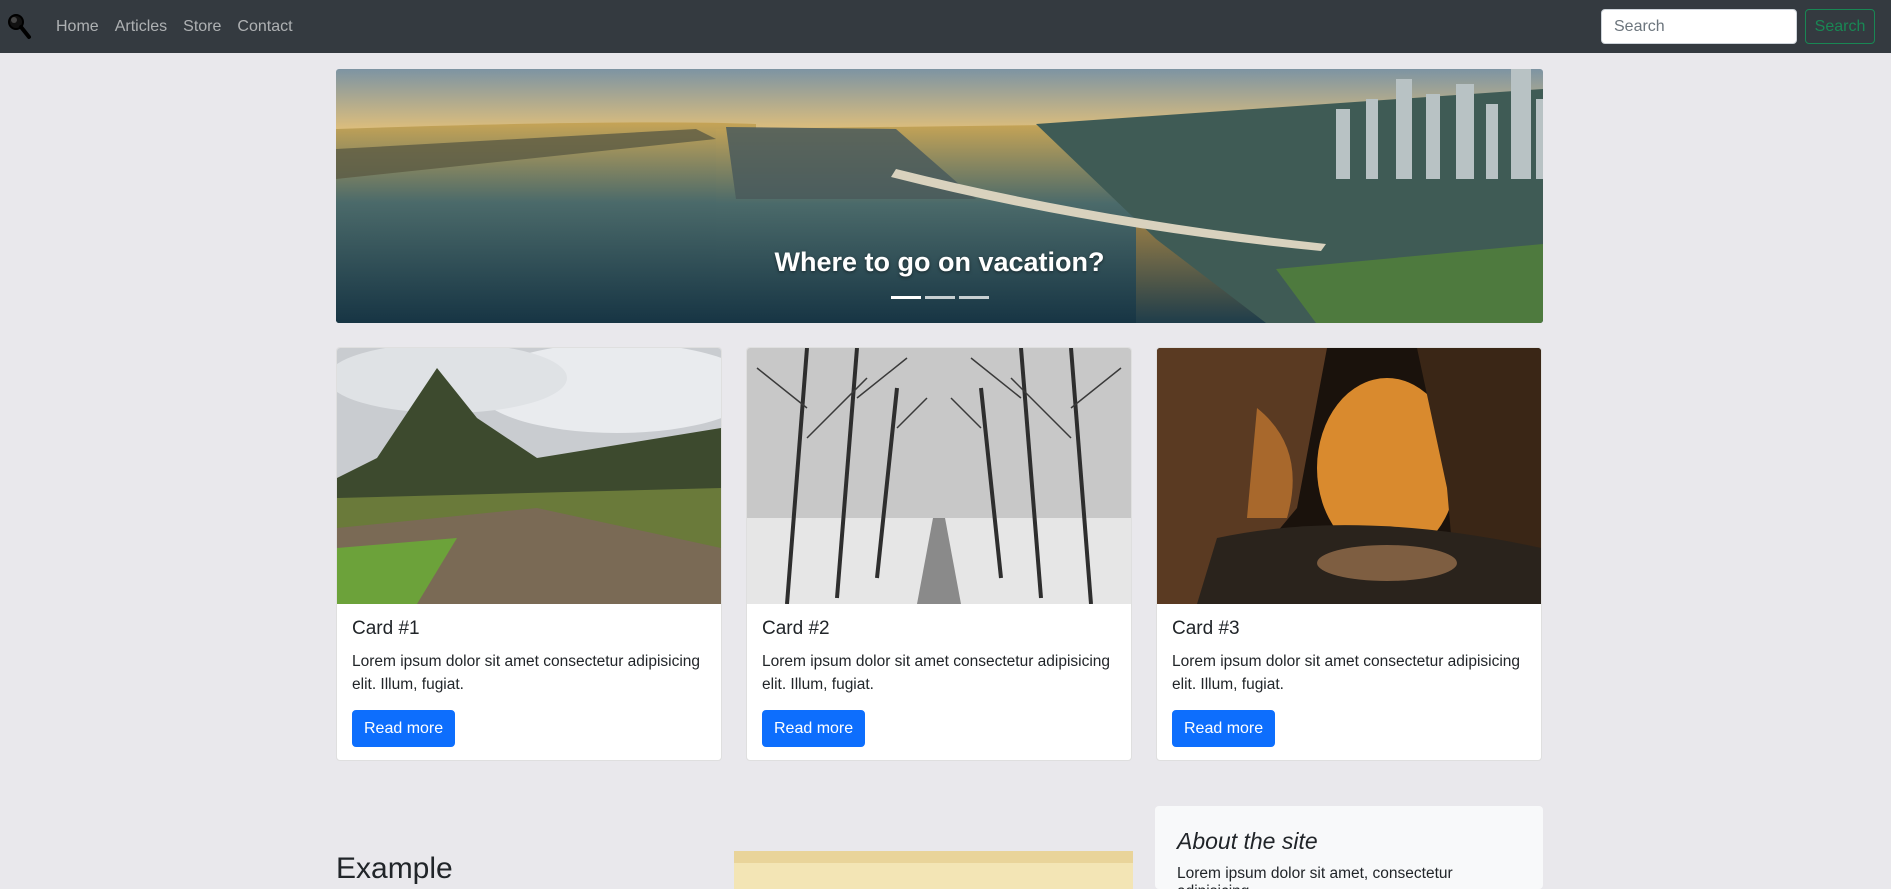  What do you see at coordinates (386, 628) in the screenshot?
I see `card-title: Card #1` at bounding box center [386, 628].